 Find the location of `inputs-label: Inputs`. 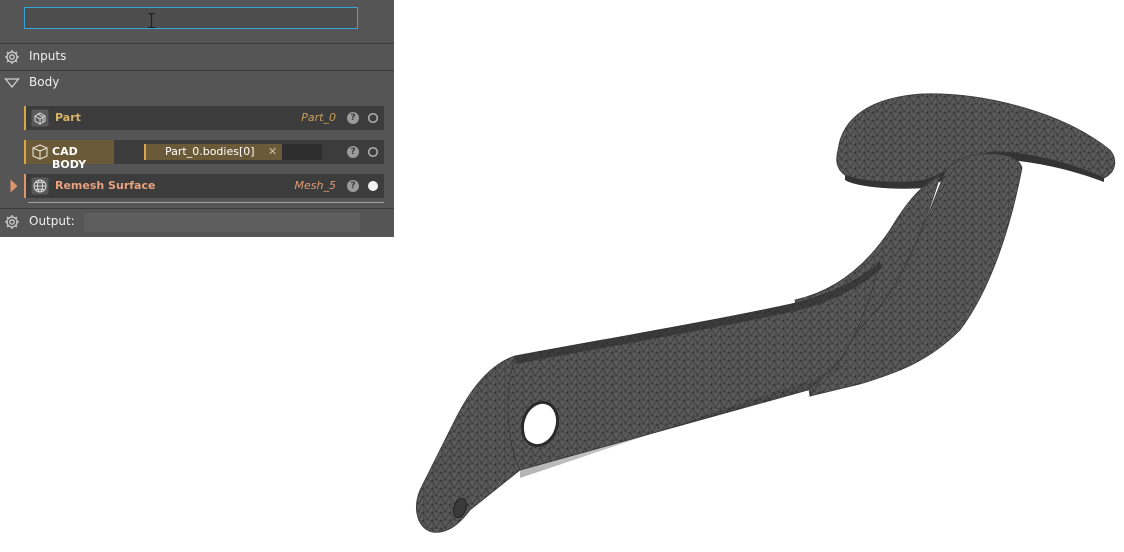

inputs-label: Inputs is located at coordinates (48, 56).